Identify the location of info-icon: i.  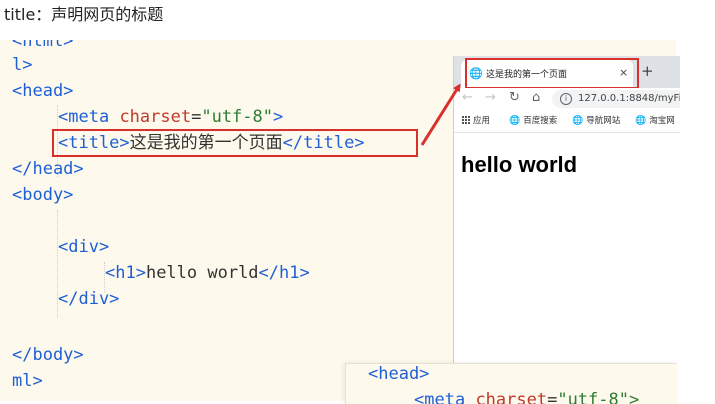
(566, 99).